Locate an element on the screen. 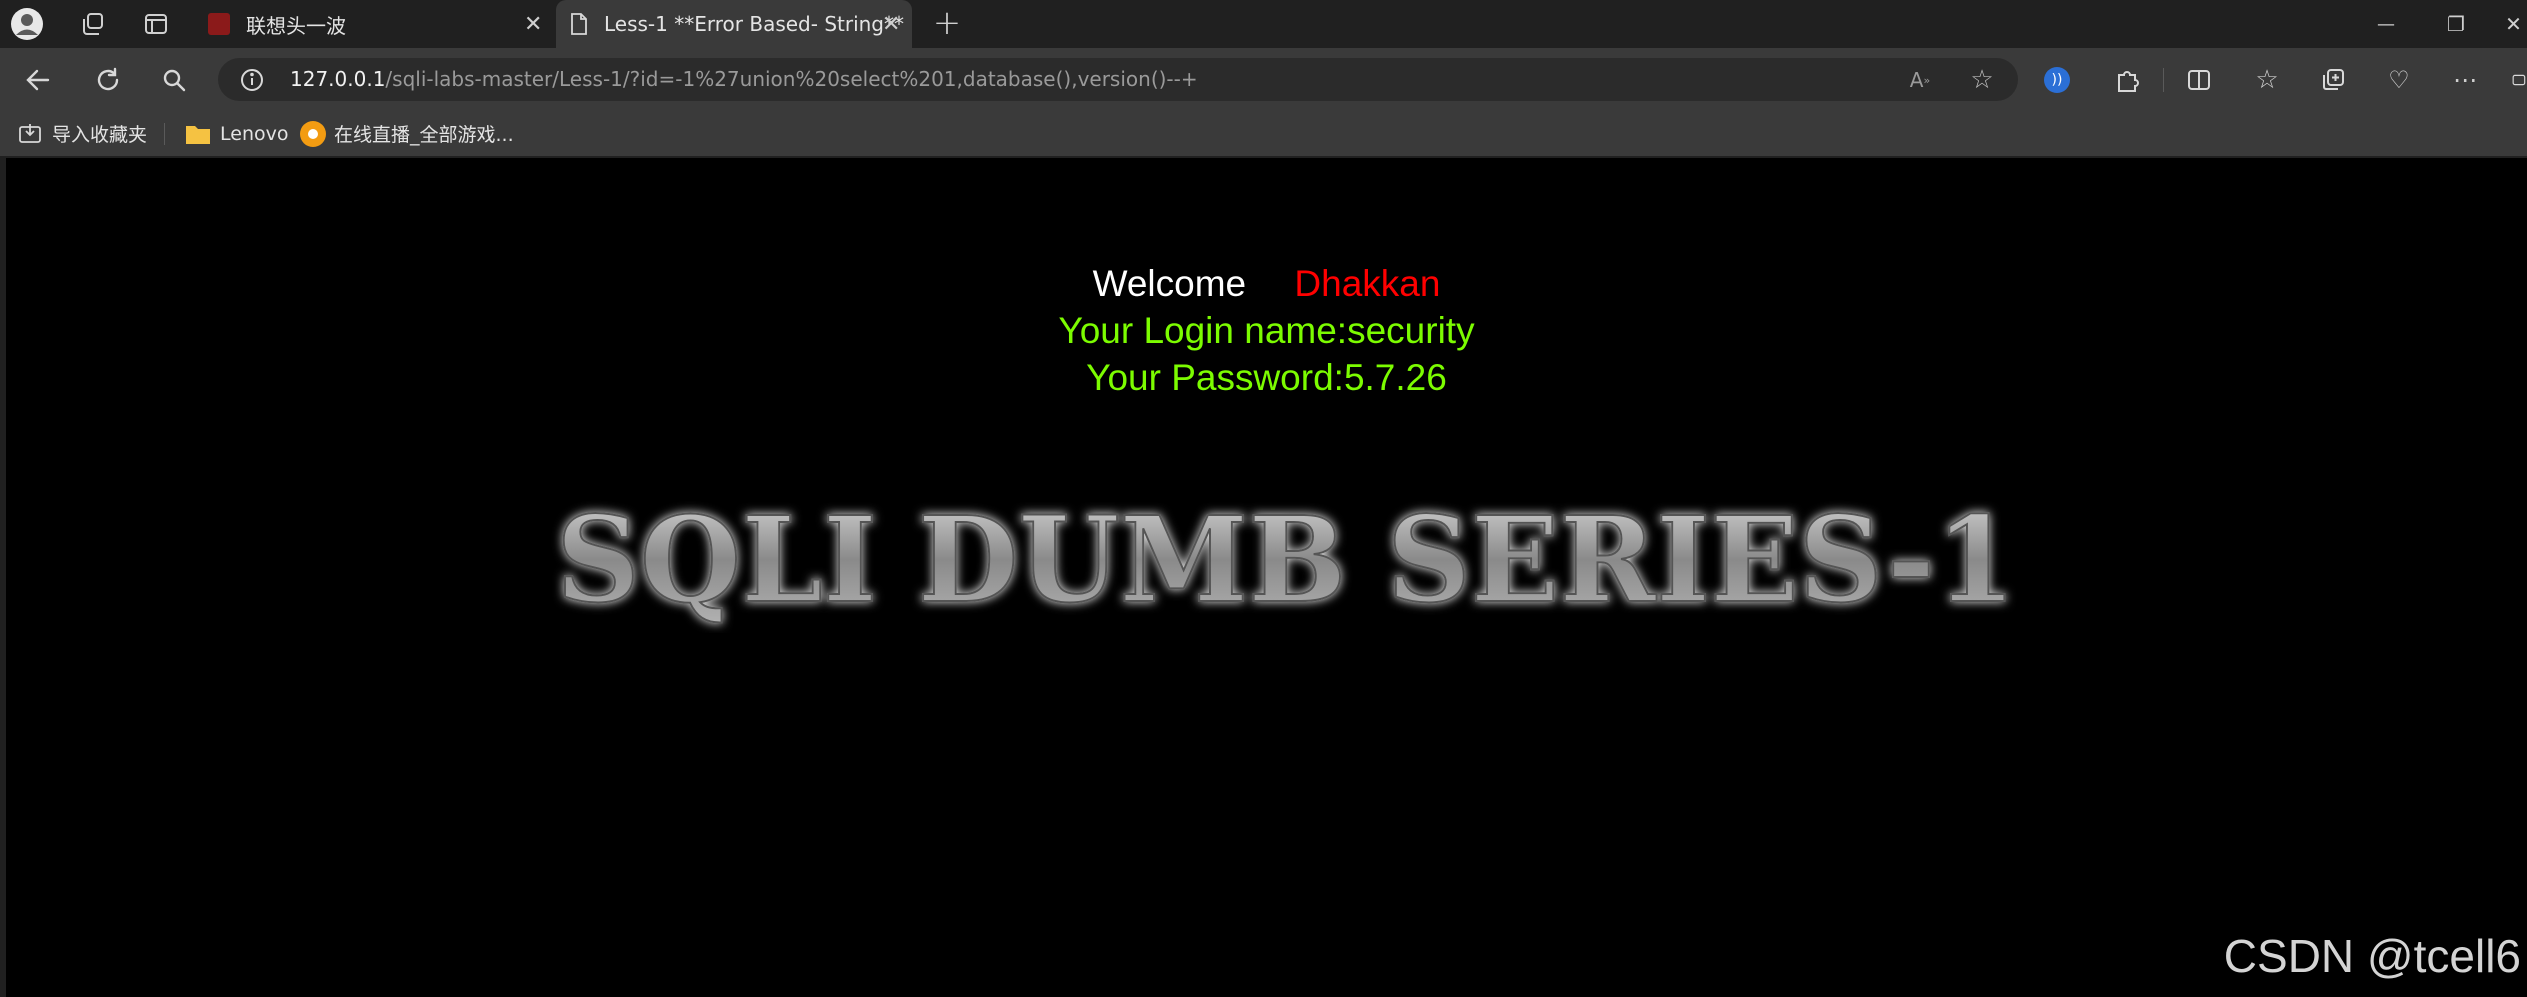  back-arrow-icon is located at coordinates (38, 80).